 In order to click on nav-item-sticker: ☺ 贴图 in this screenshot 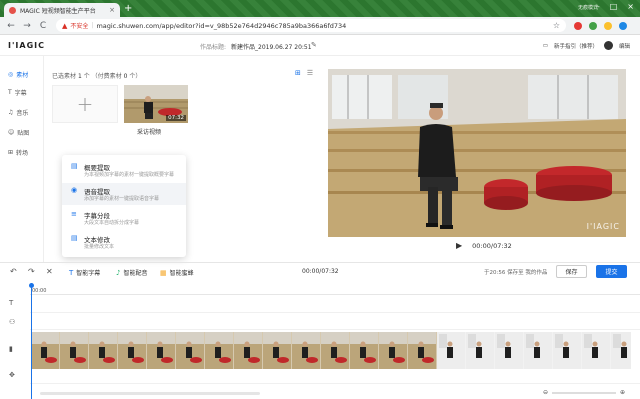, I will do `click(18, 132)`.